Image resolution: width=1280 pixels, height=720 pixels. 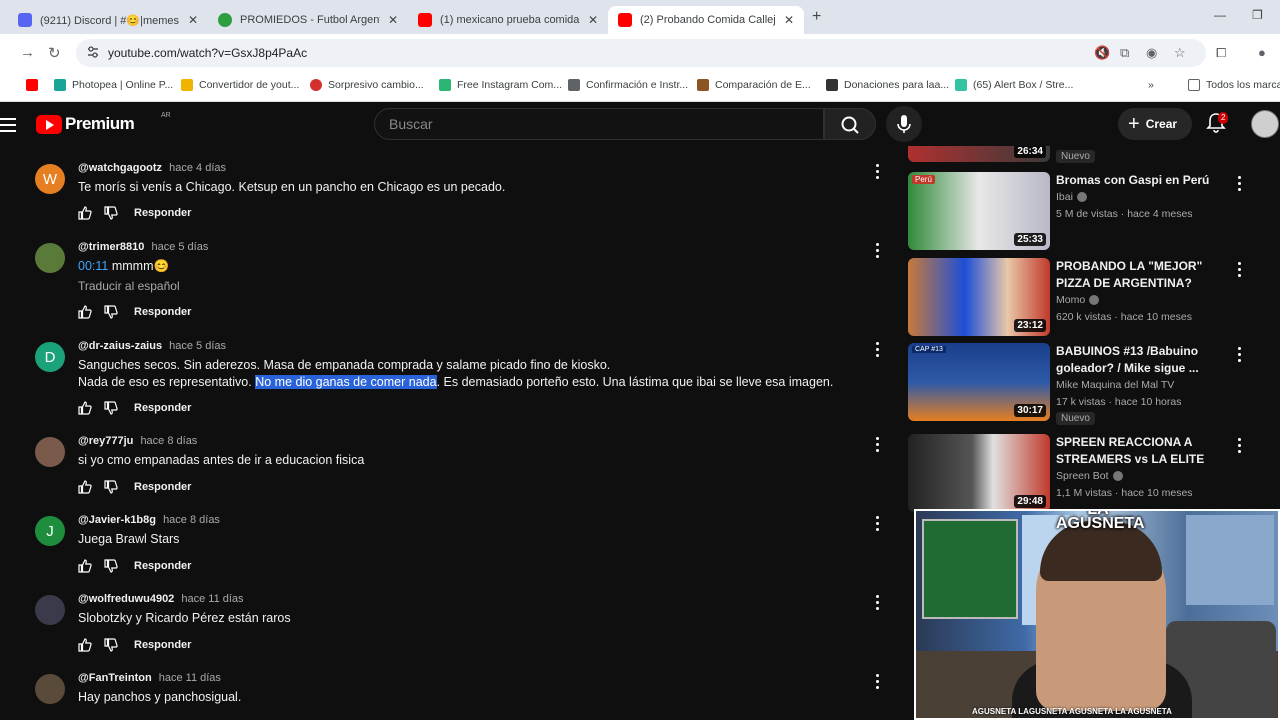 I want to click on avatar: J, so click(x=50, y=531).